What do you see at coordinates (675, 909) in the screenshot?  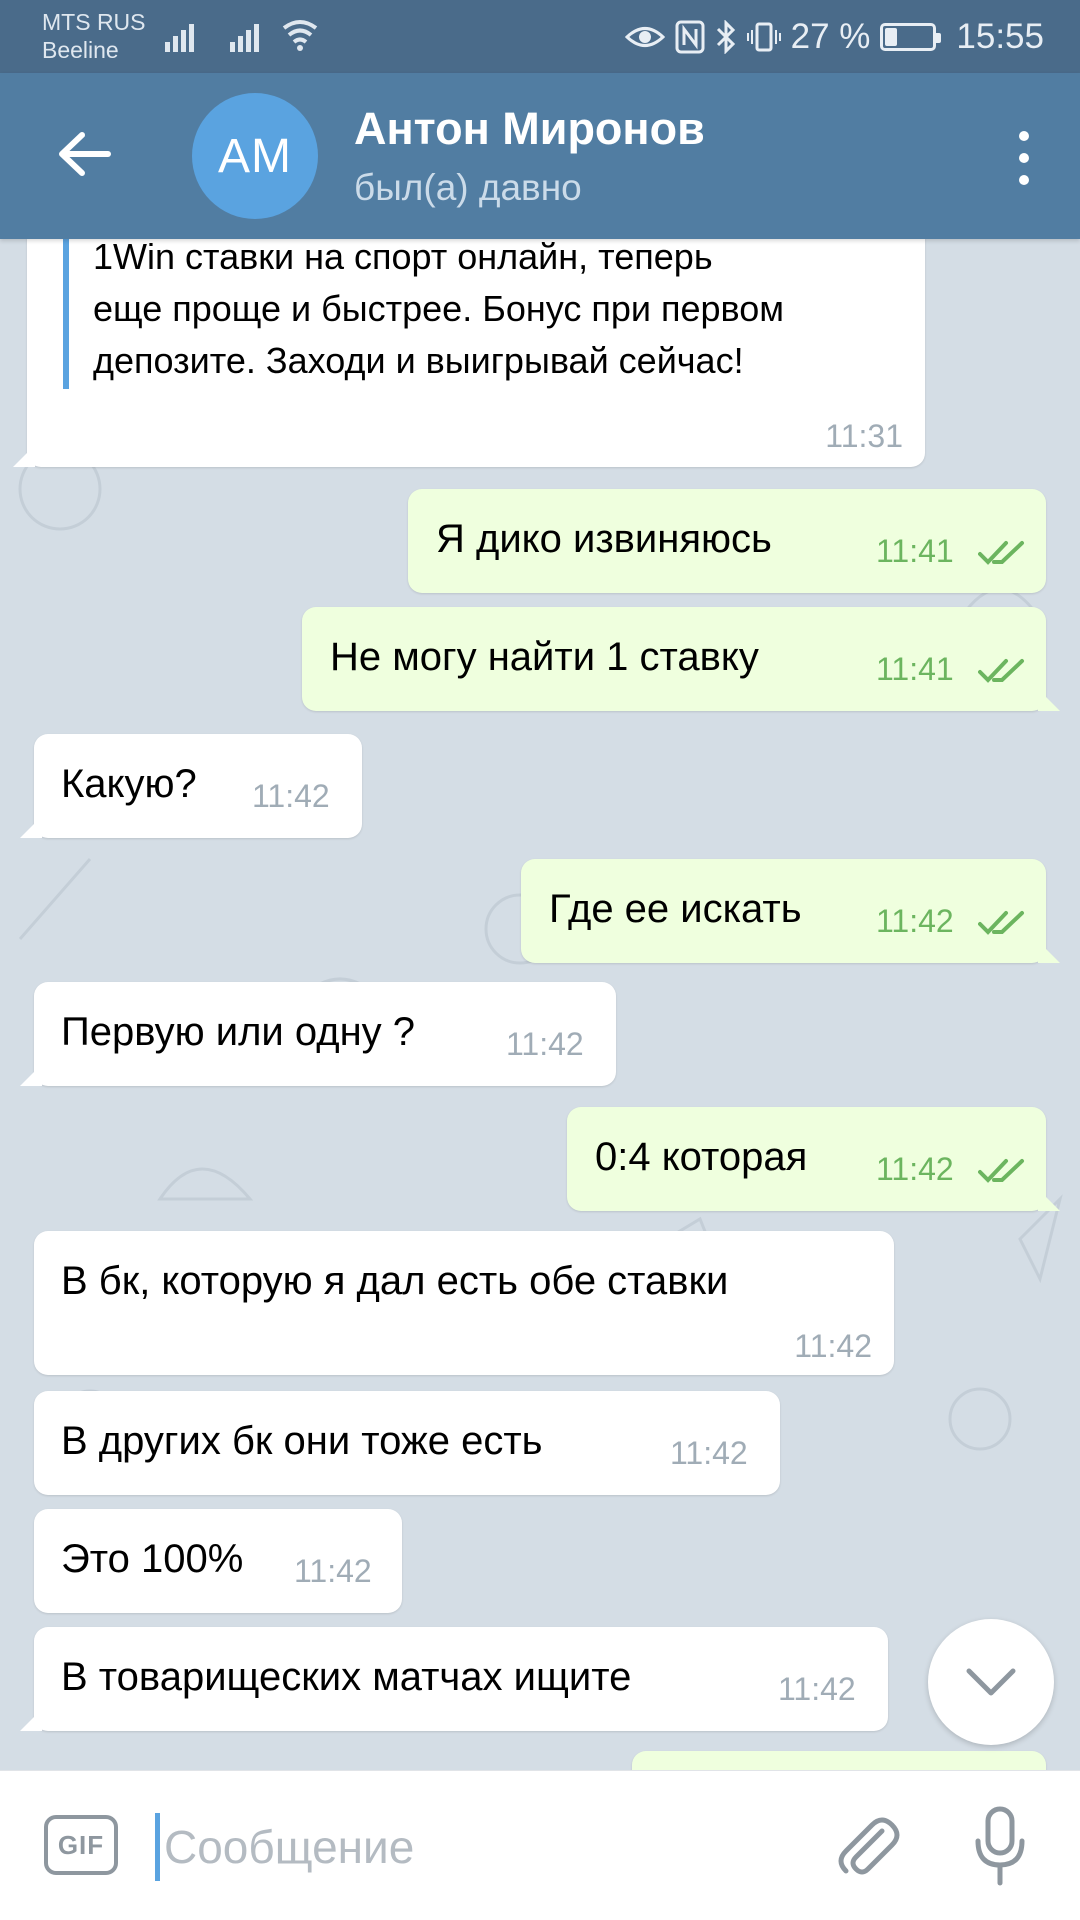 I see `message-text: Где ее искать` at bounding box center [675, 909].